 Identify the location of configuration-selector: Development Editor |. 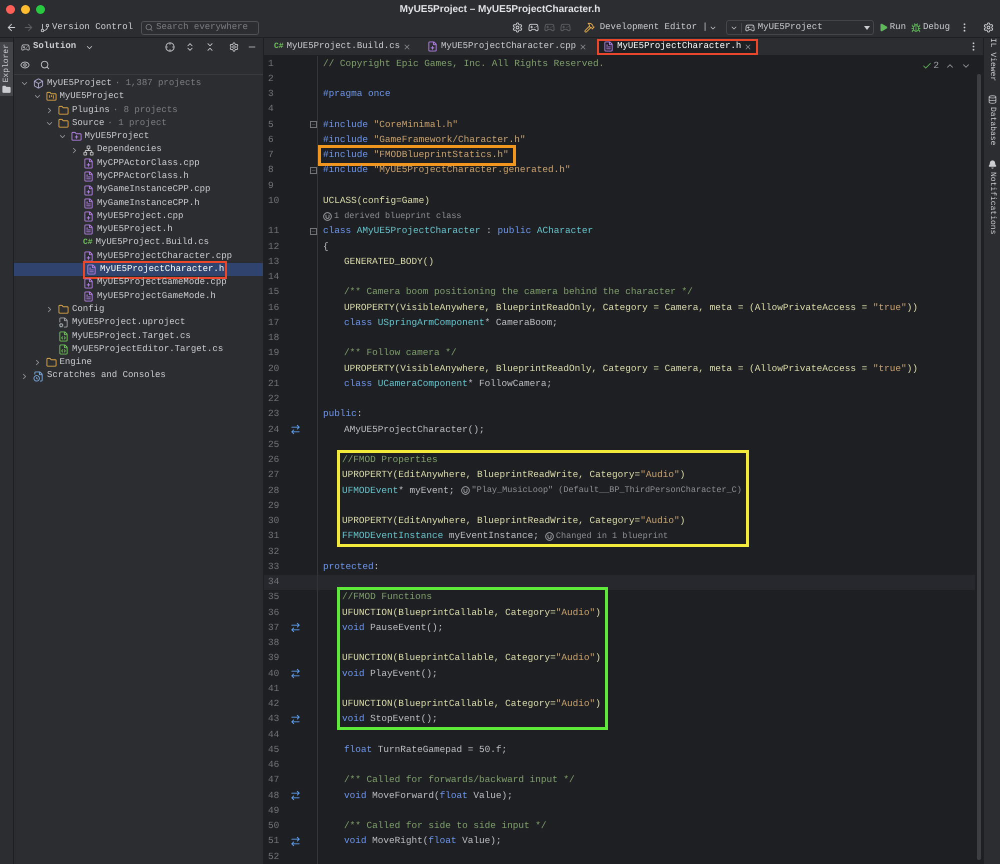
(654, 27).